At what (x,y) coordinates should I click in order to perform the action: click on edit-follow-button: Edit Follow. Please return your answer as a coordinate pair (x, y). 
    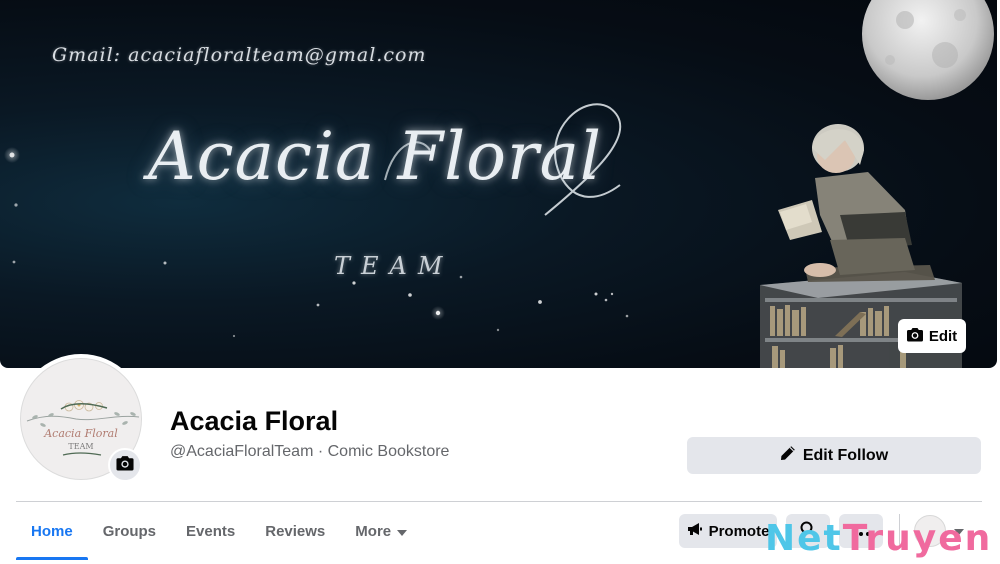
    Looking at the image, I should click on (834, 455).